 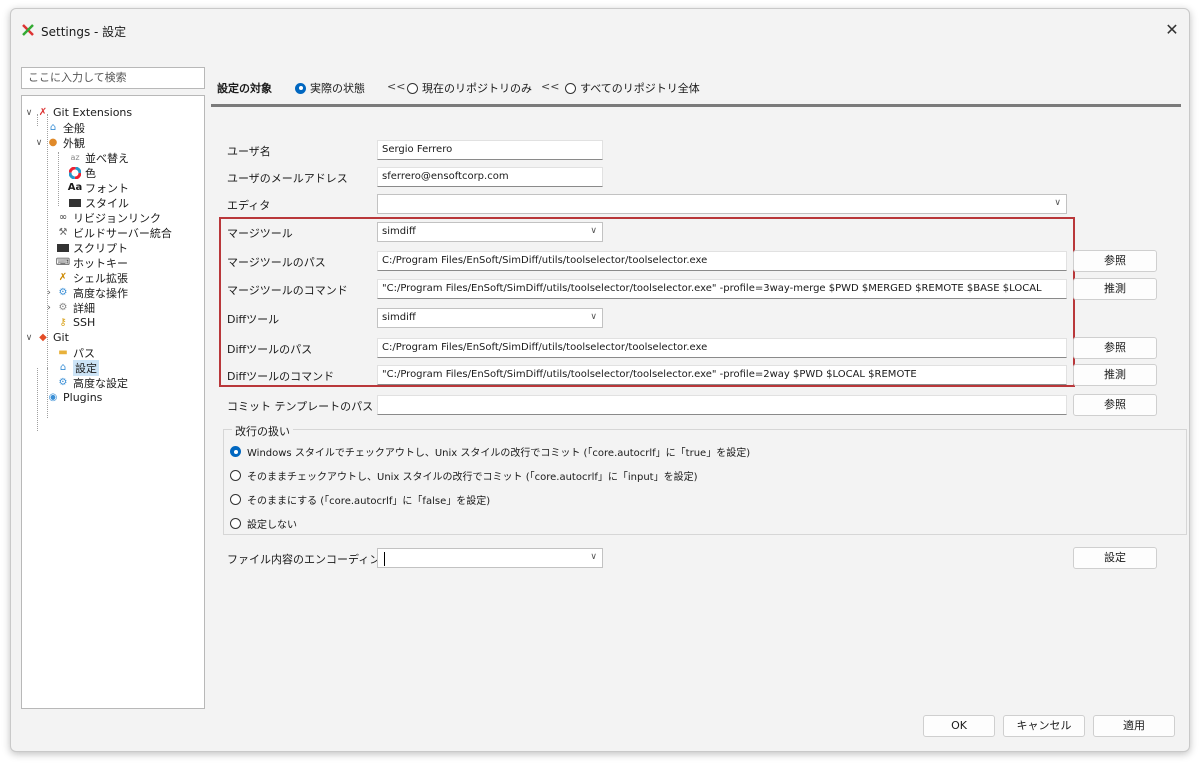 I want to click on difftool-label: Diffツール, so click(x=253, y=319).